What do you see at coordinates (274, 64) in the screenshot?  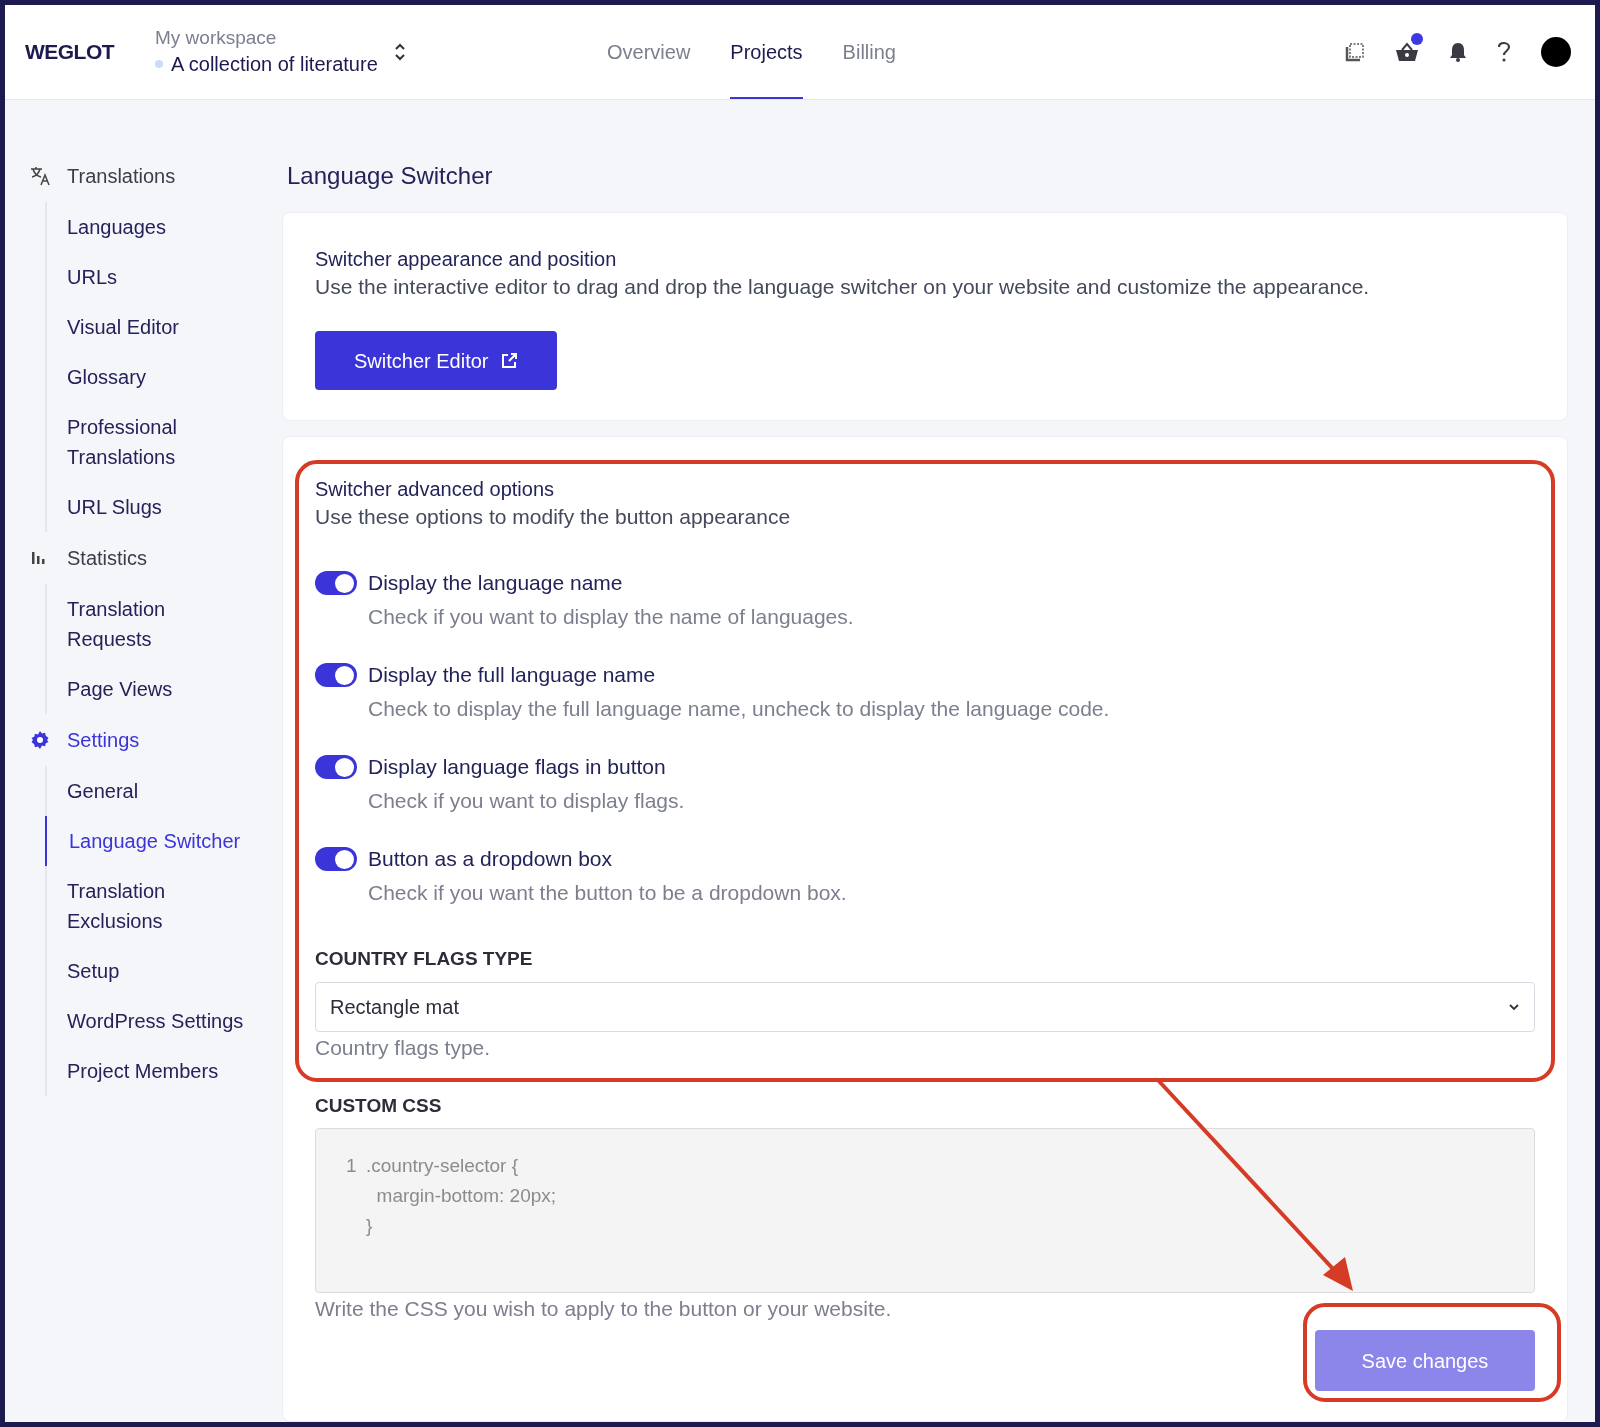 I see `project-name: A collection of literature` at bounding box center [274, 64].